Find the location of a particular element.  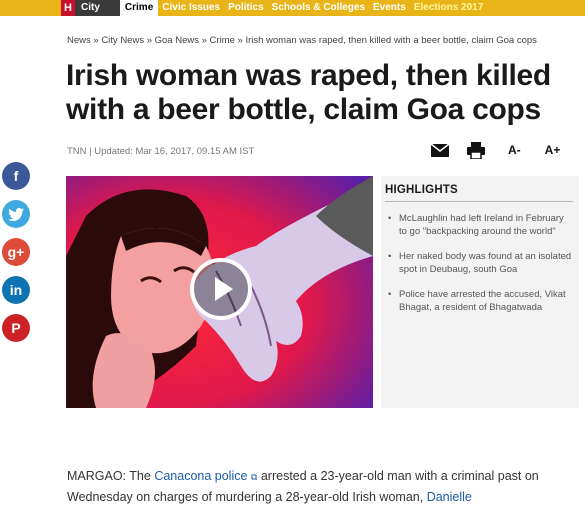

external-link-icon: ⧉ is located at coordinates (254, 477).